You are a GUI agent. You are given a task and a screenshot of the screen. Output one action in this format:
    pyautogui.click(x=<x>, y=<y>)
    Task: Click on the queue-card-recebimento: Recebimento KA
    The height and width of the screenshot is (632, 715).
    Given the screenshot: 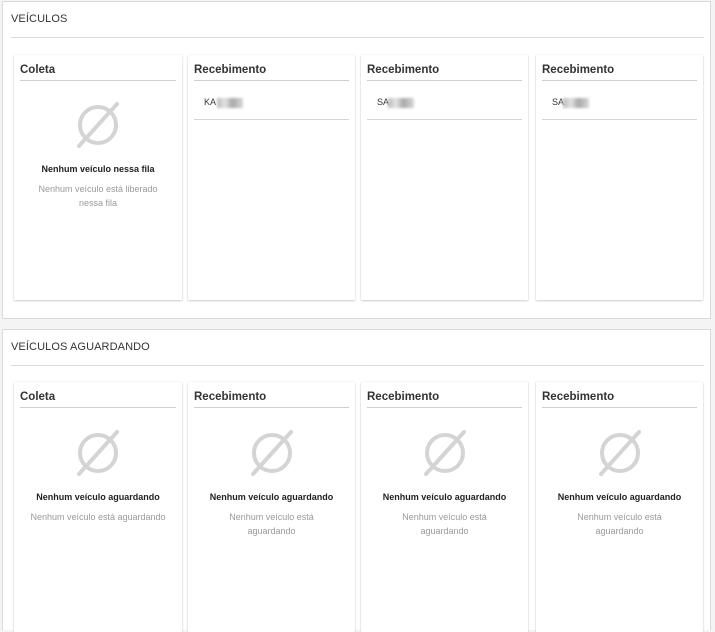 What is the action you would take?
    pyautogui.click(x=271, y=177)
    